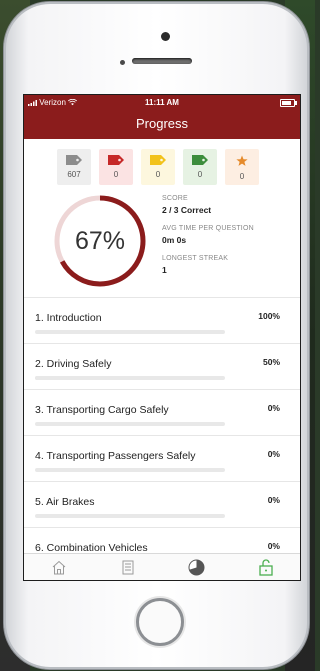  I want to click on proximity-sensor, so click(122, 62).